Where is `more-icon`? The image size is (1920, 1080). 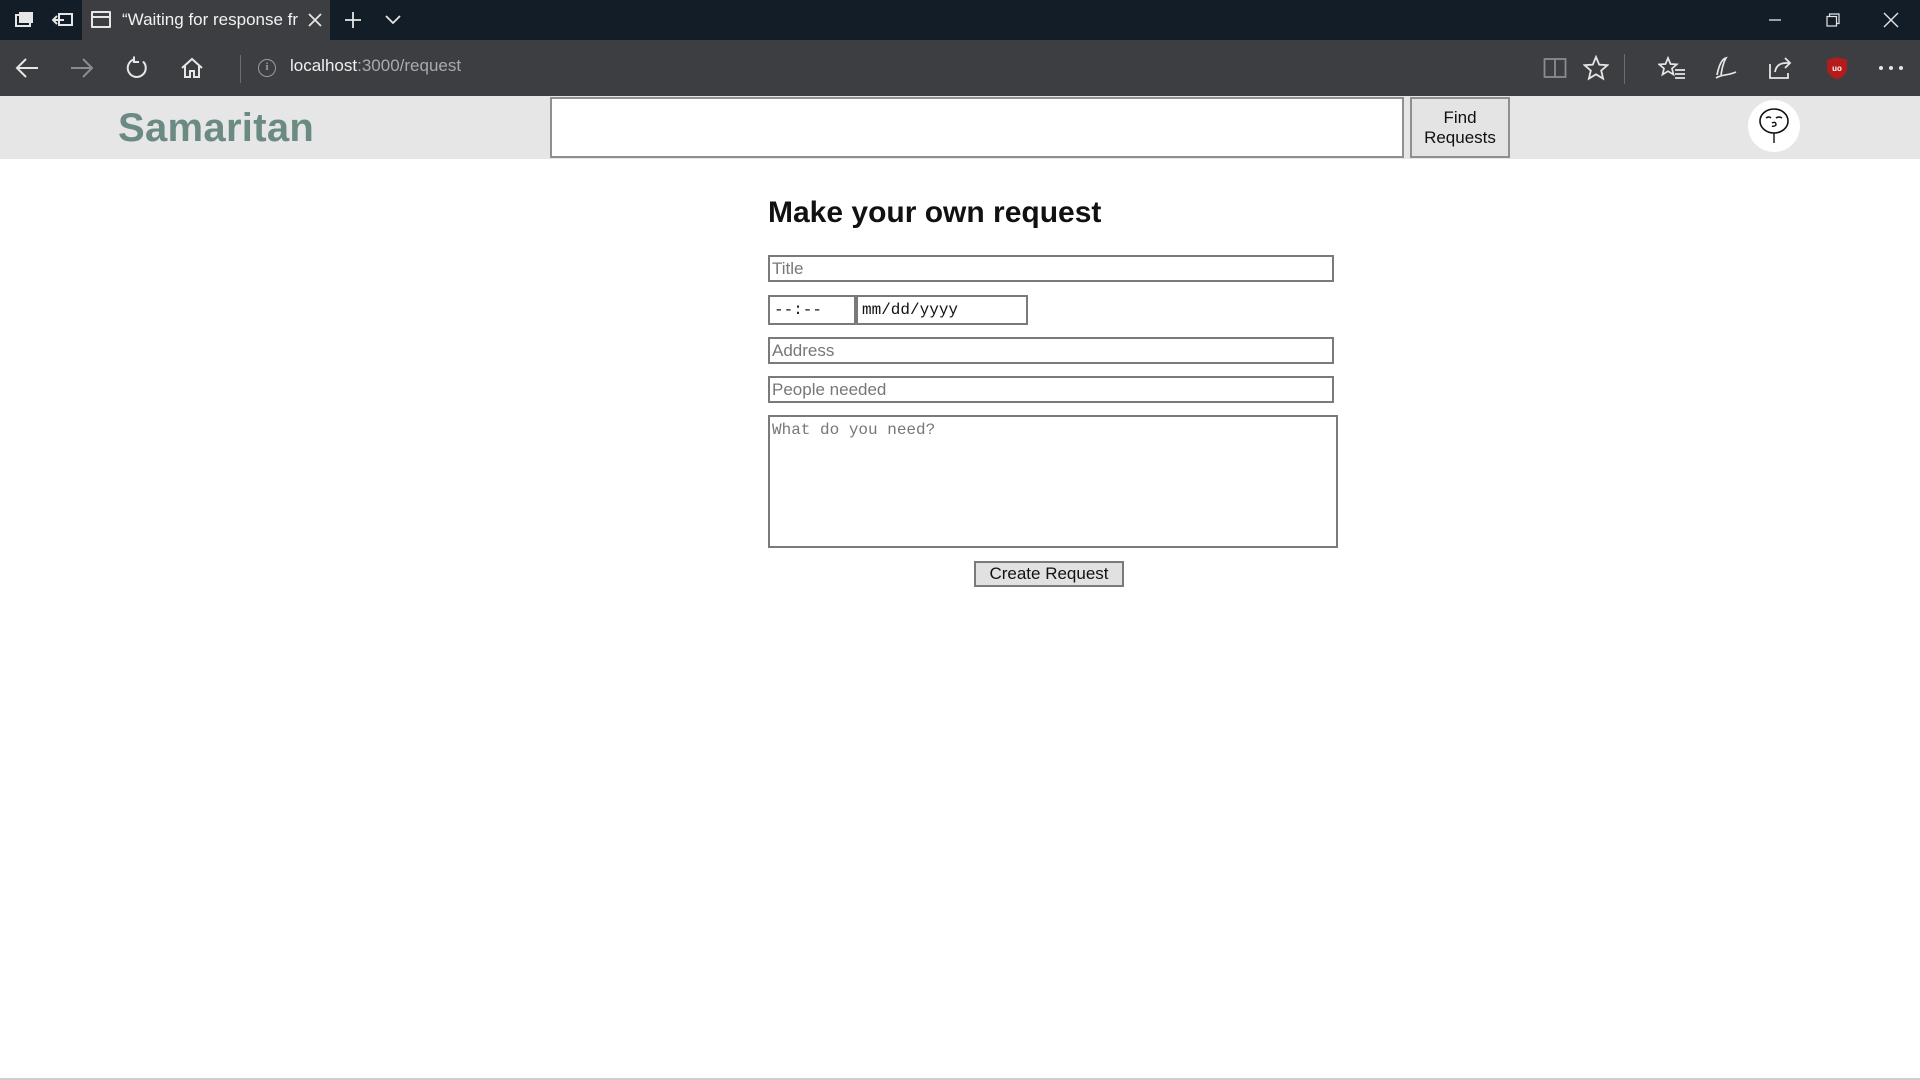 more-icon is located at coordinates (1891, 68).